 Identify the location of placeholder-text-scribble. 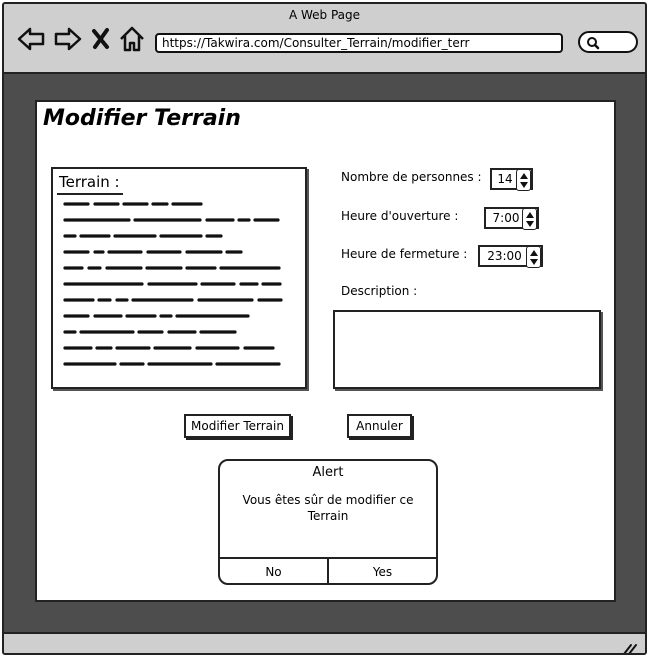
(173, 284).